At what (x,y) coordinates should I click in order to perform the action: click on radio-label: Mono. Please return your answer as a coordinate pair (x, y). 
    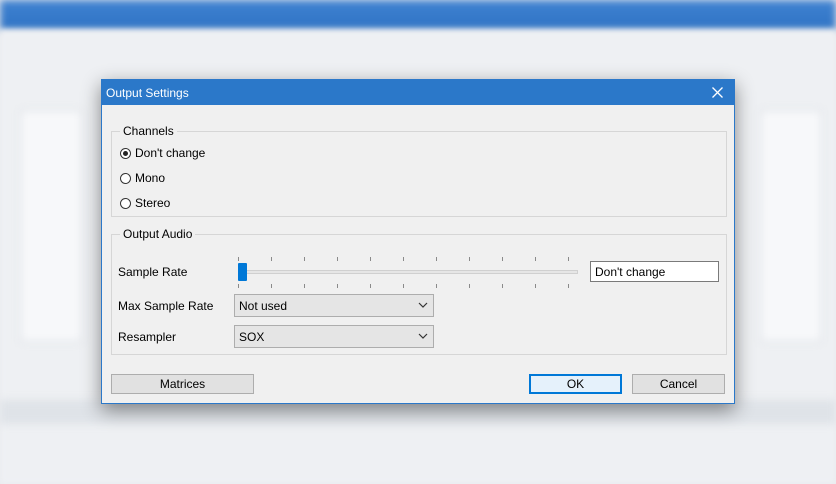
    Looking at the image, I should click on (150, 178).